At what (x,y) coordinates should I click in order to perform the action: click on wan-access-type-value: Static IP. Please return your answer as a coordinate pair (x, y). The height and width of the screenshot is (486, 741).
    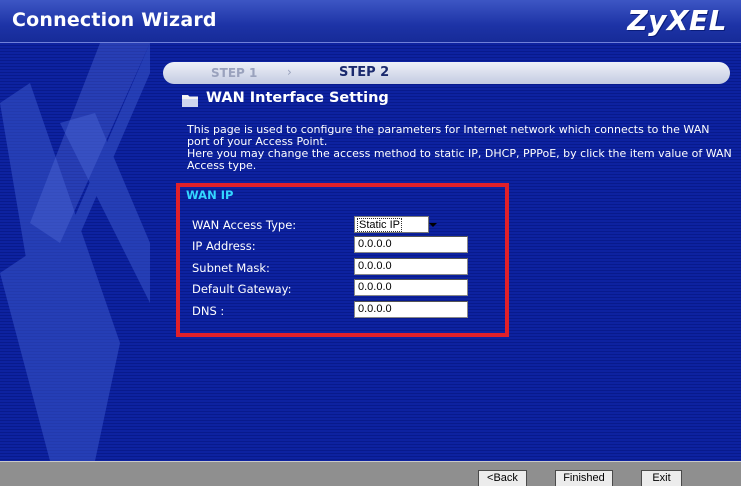
    Looking at the image, I should click on (379, 225).